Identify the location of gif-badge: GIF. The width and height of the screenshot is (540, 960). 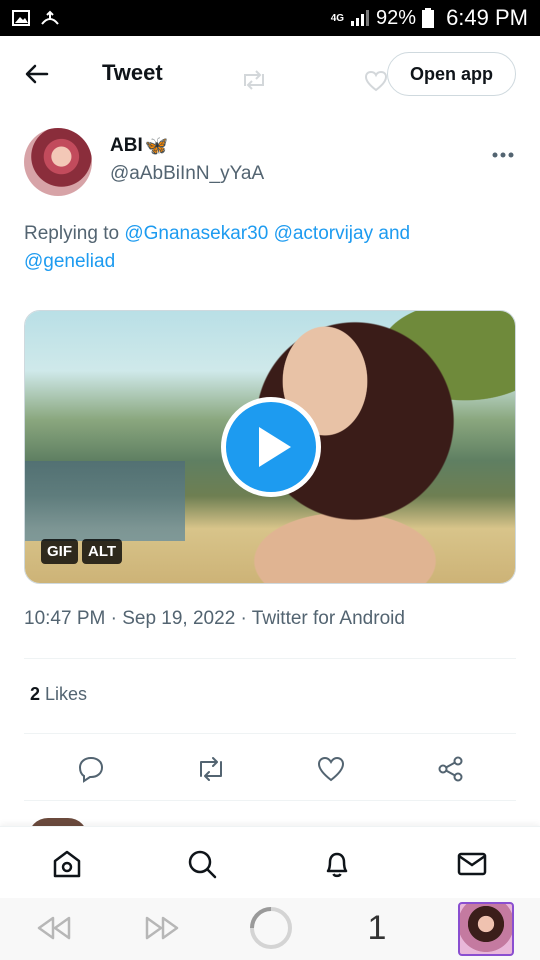
(59, 551).